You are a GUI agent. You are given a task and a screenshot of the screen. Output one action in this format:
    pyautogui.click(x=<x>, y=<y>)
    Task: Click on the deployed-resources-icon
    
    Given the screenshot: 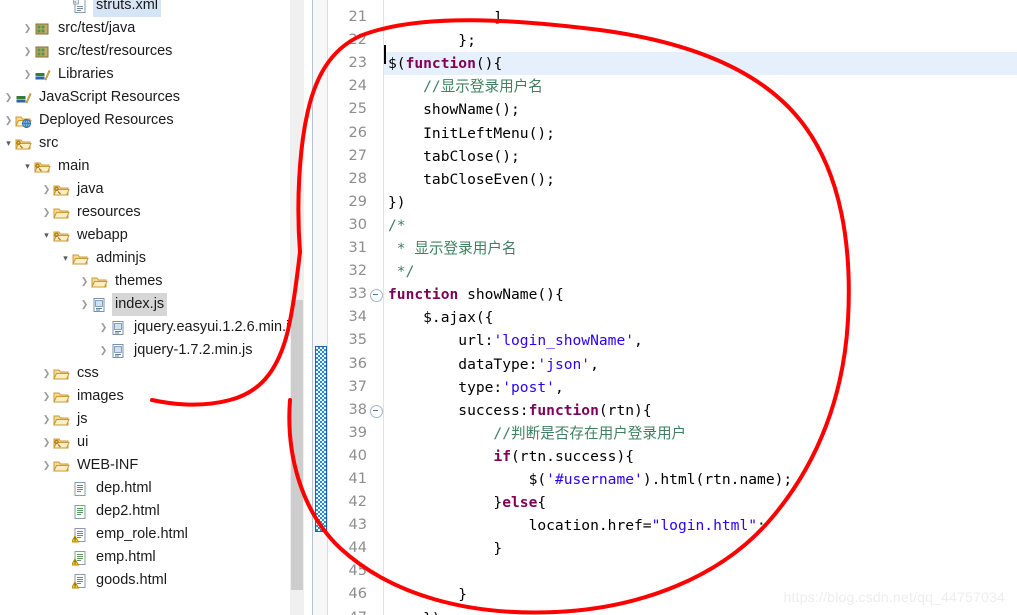 What is the action you would take?
    pyautogui.click(x=23, y=121)
    